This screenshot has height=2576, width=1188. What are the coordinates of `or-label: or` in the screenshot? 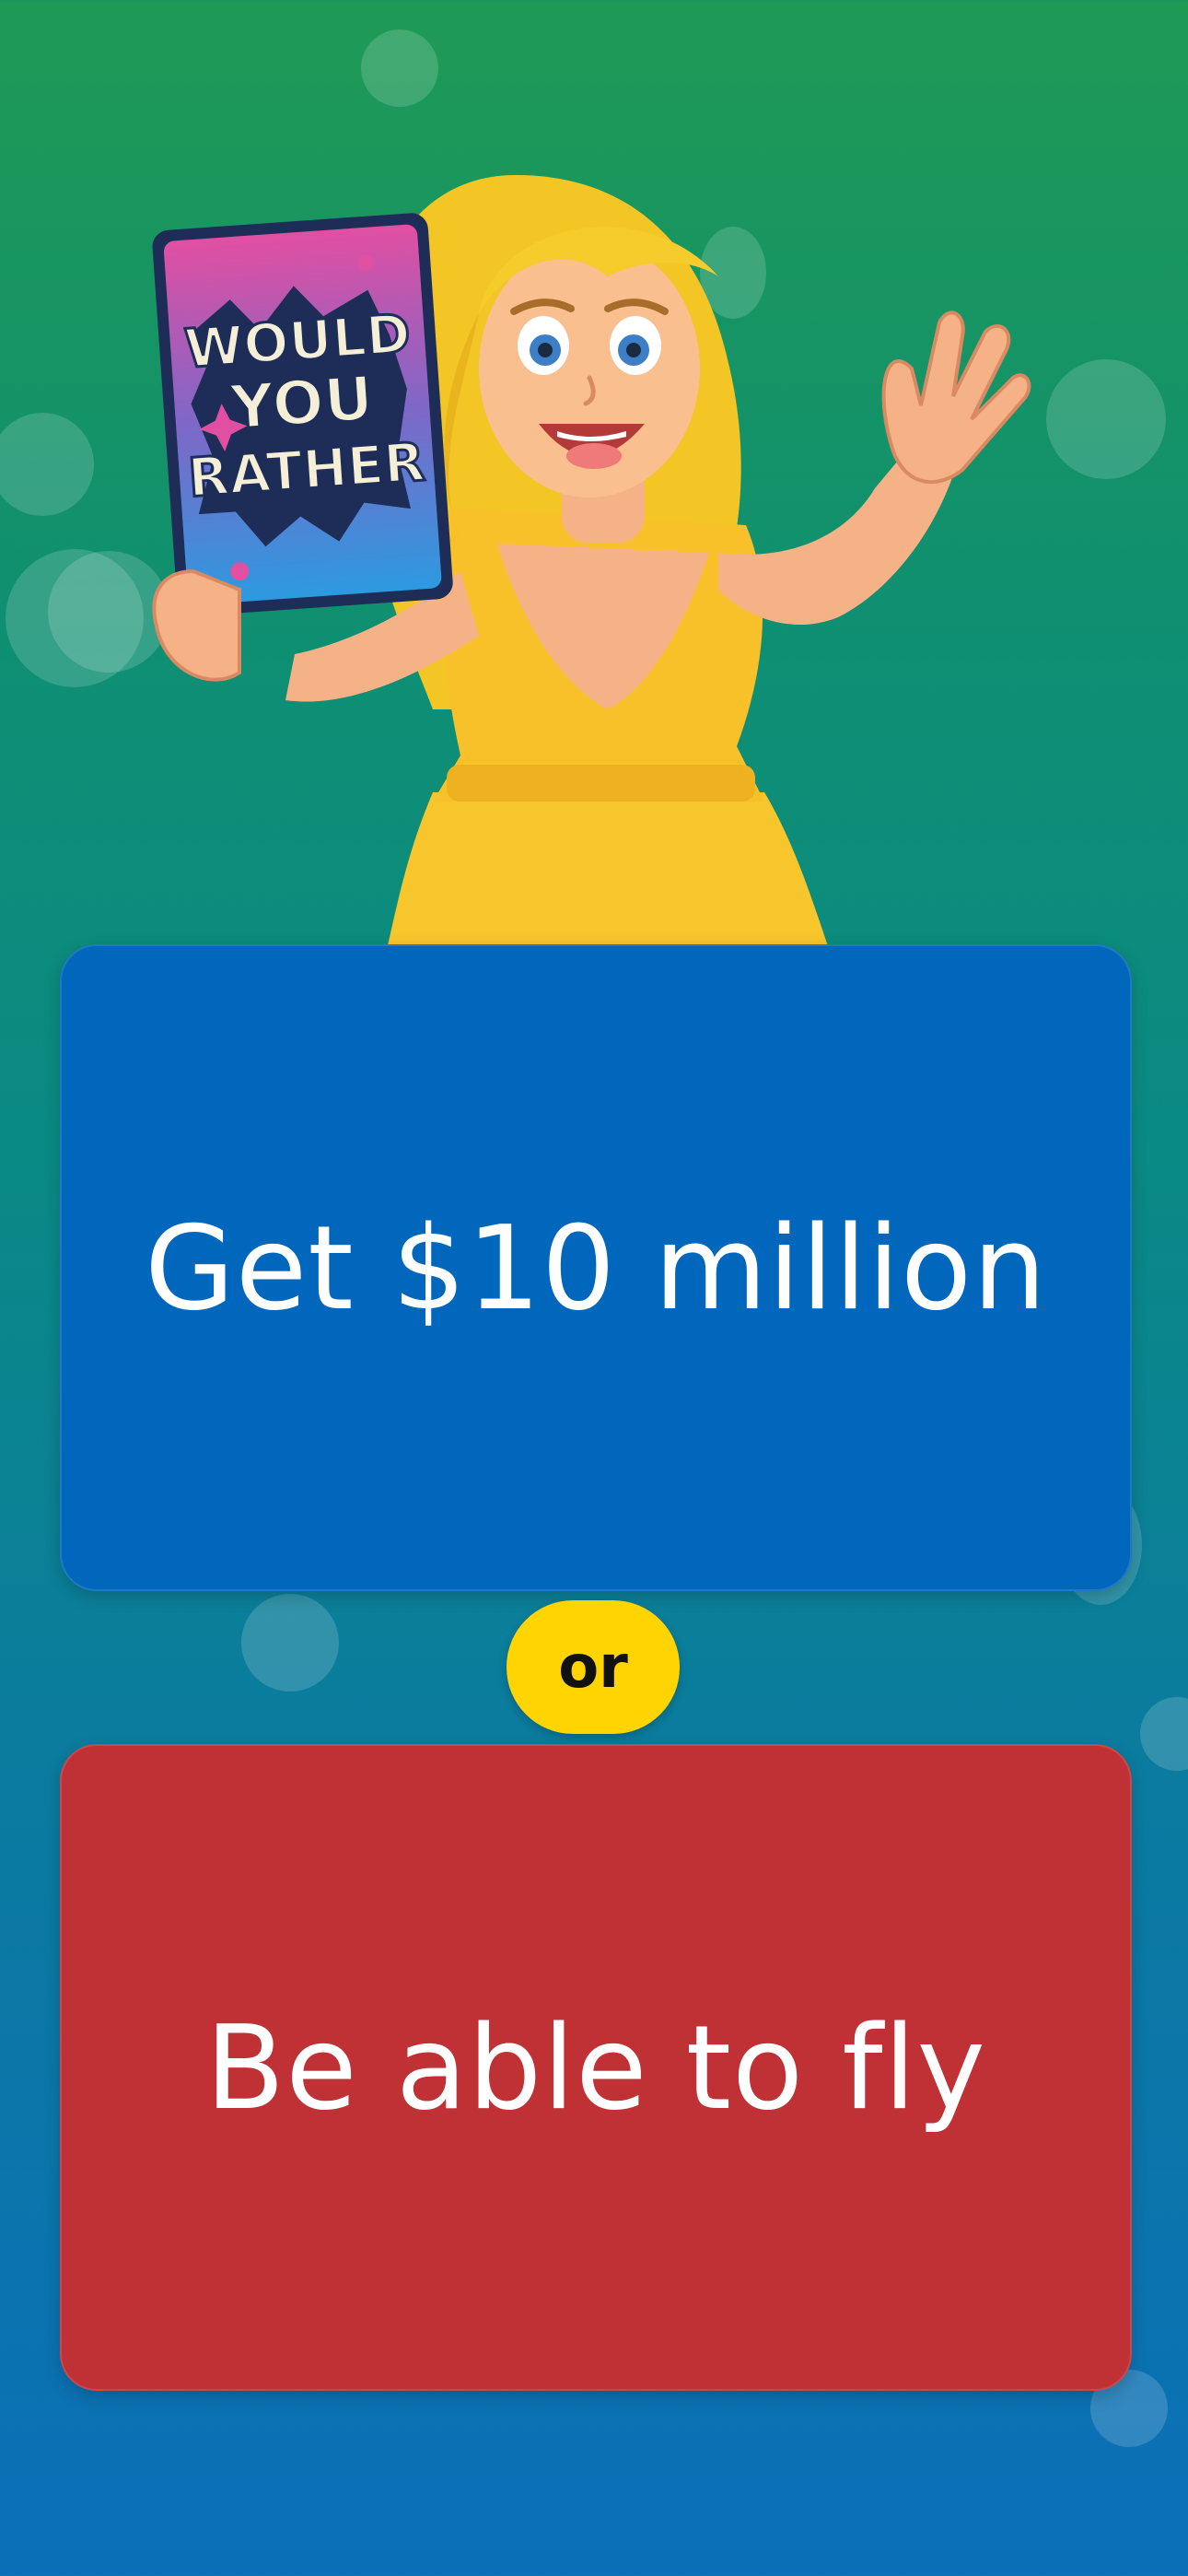 It's located at (593, 1667).